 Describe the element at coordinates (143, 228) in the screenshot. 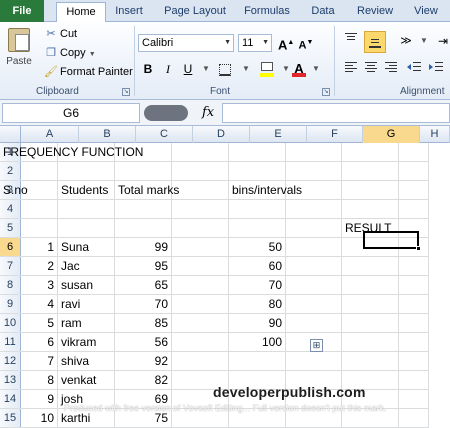

I see `cell-c5` at that location.